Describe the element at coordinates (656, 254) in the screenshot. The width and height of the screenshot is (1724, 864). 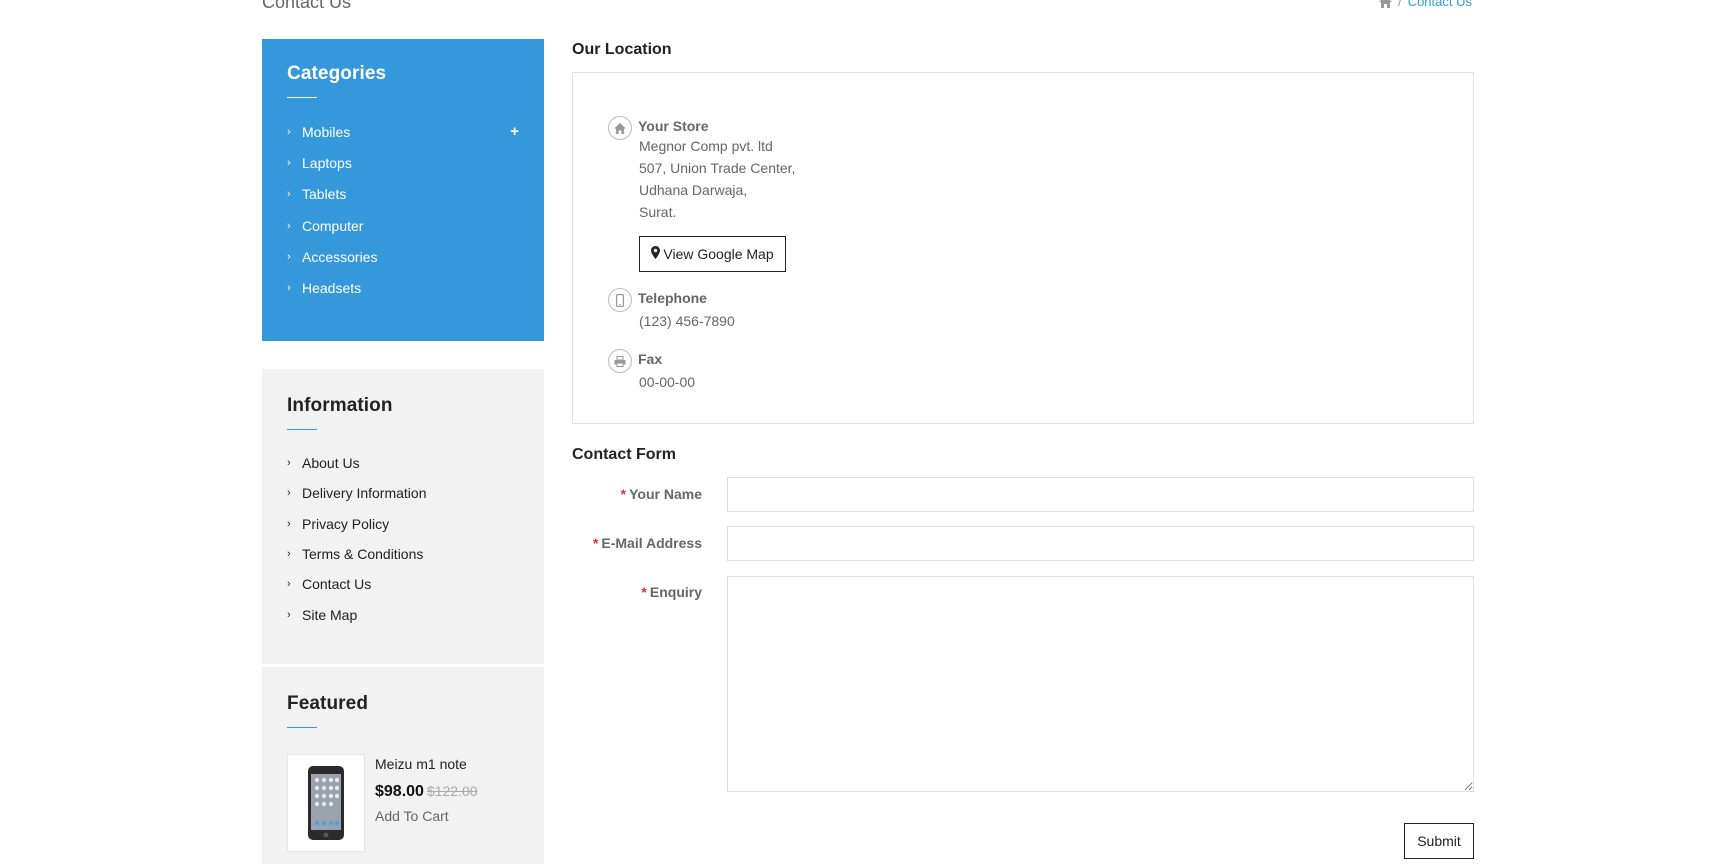
I see `map-marker-icon` at that location.